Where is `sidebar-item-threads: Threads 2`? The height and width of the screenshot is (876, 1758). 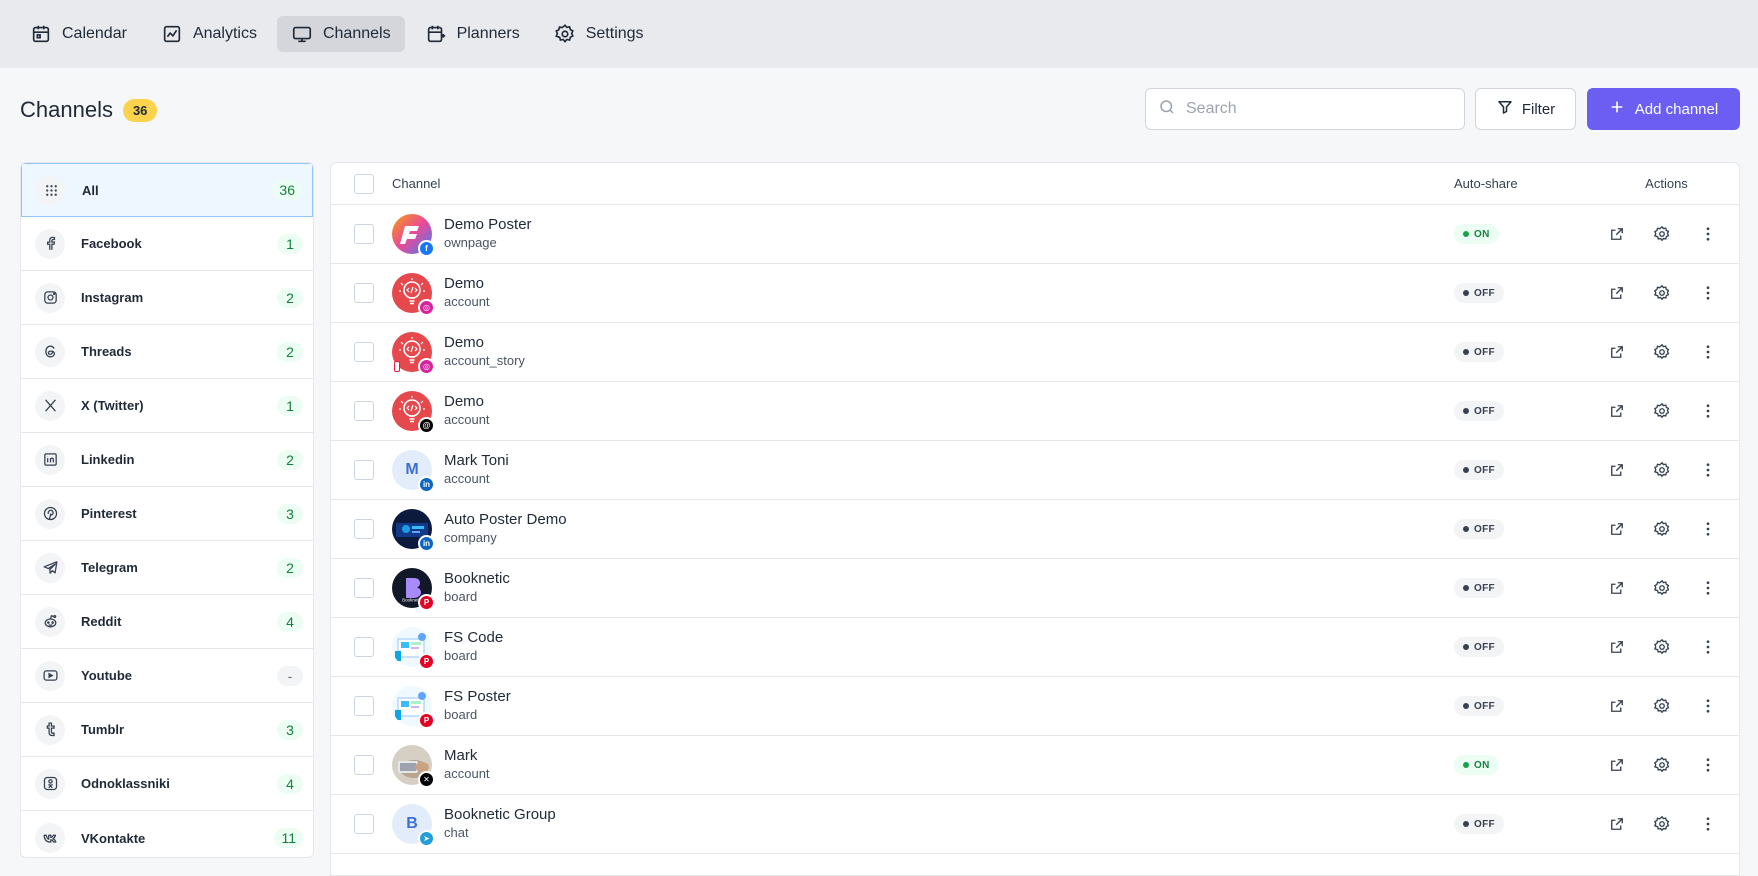 sidebar-item-threads: Threads 2 is located at coordinates (167, 352).